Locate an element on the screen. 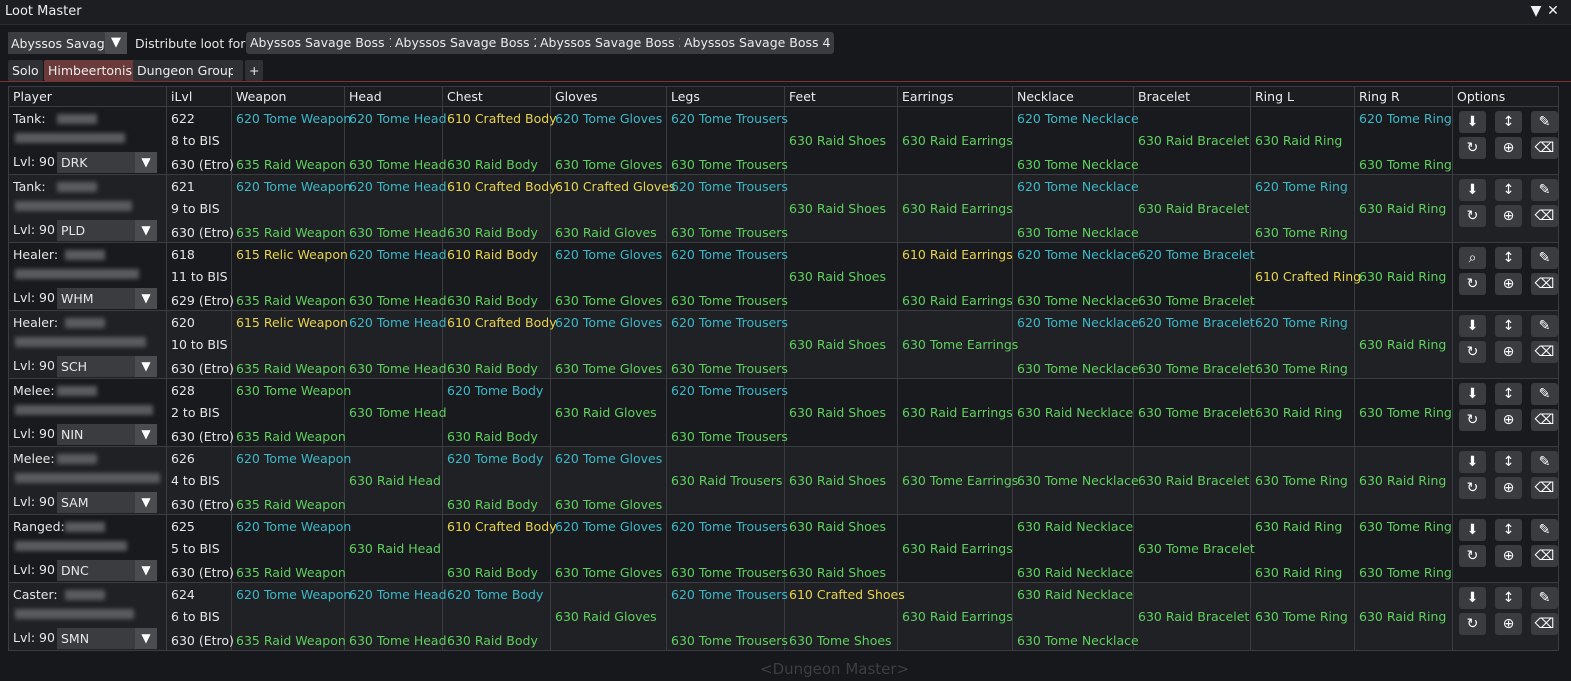 This screenshot has width=1571, height=681. ilvl-cell: 625 5 to BIS 630 (Etro) is located at coordinates (200, 548).